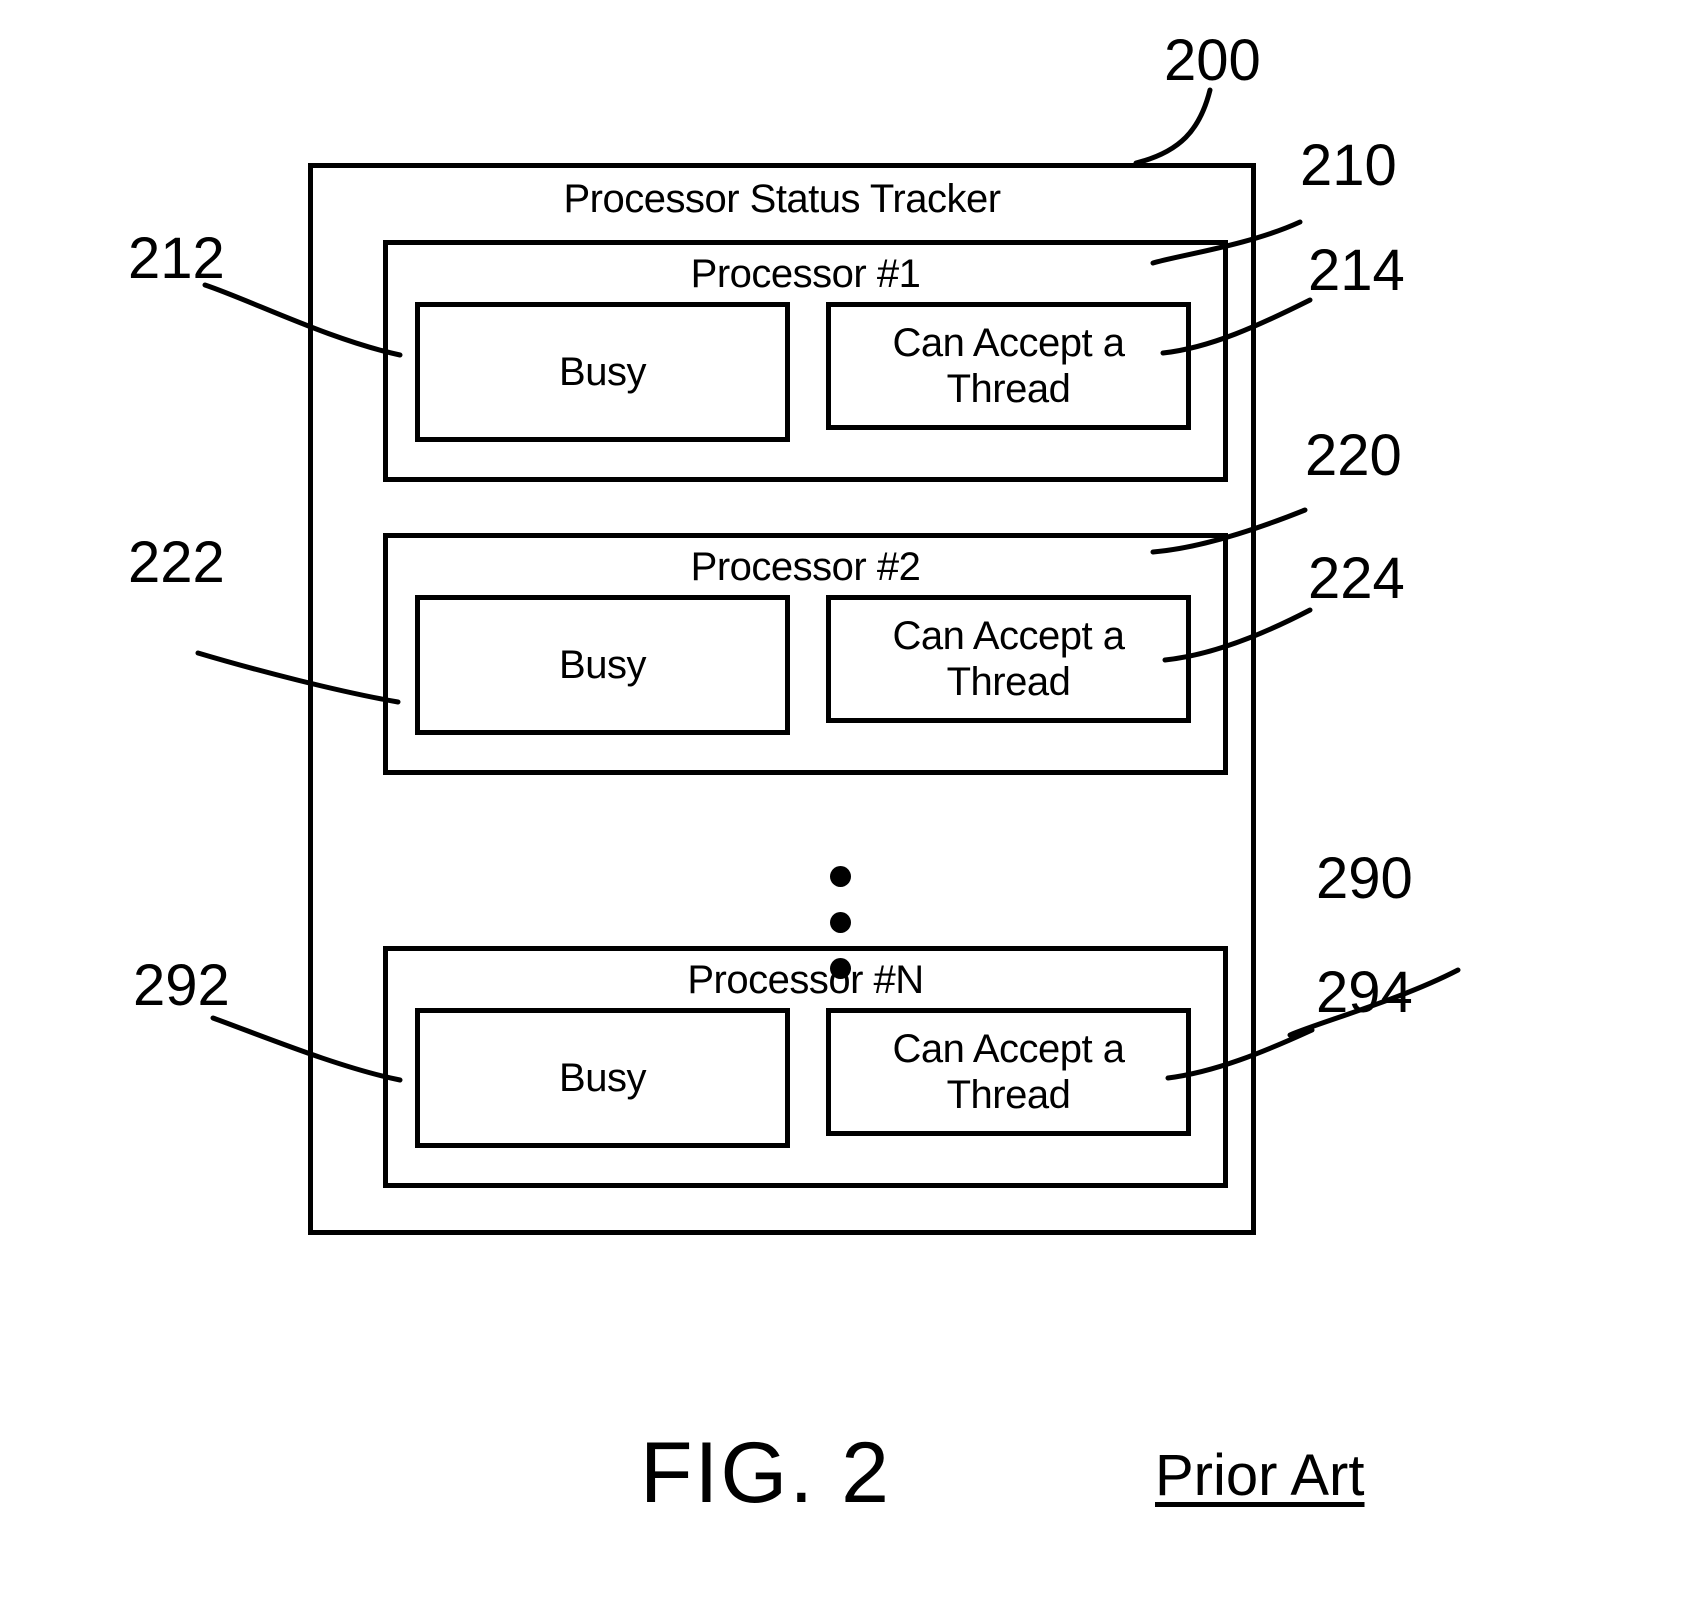  I want to click on processor-1-can-accept-thread-label: Can Accept a Thread, so click(1008, 366).